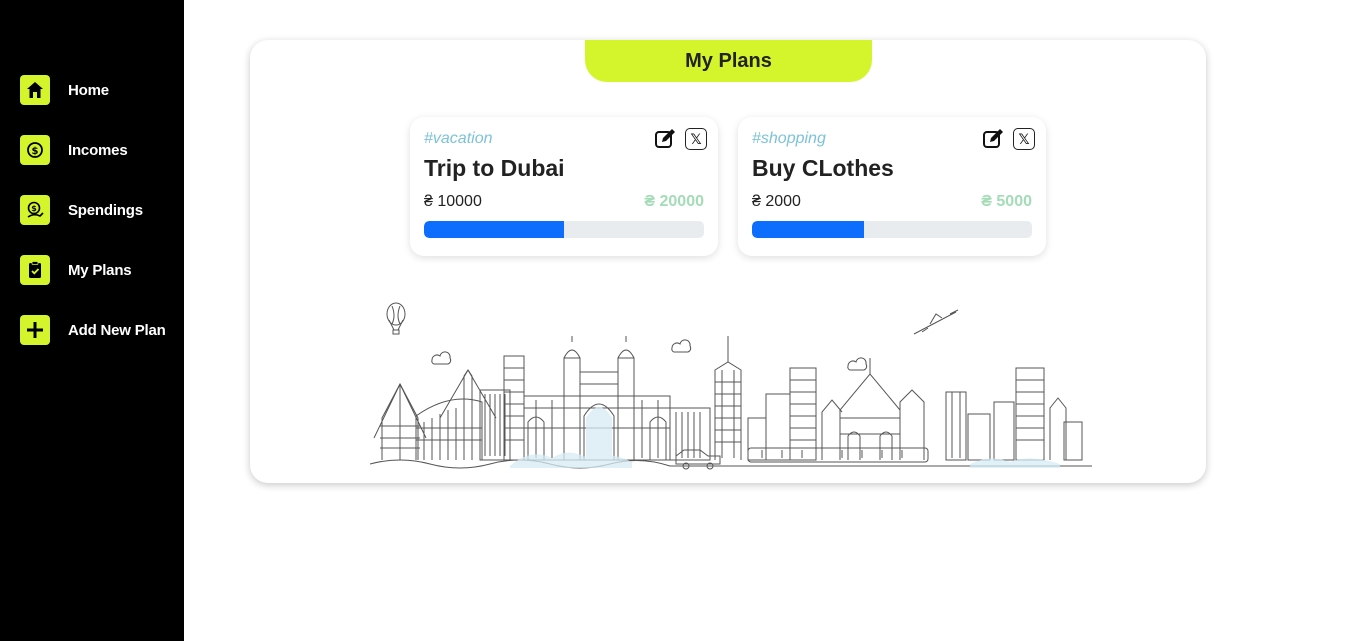  What do you see at coordinates (494, 168) in the screenshot?
I see `plan-title: Trip to Dubai` at bounding box center [494, 168].